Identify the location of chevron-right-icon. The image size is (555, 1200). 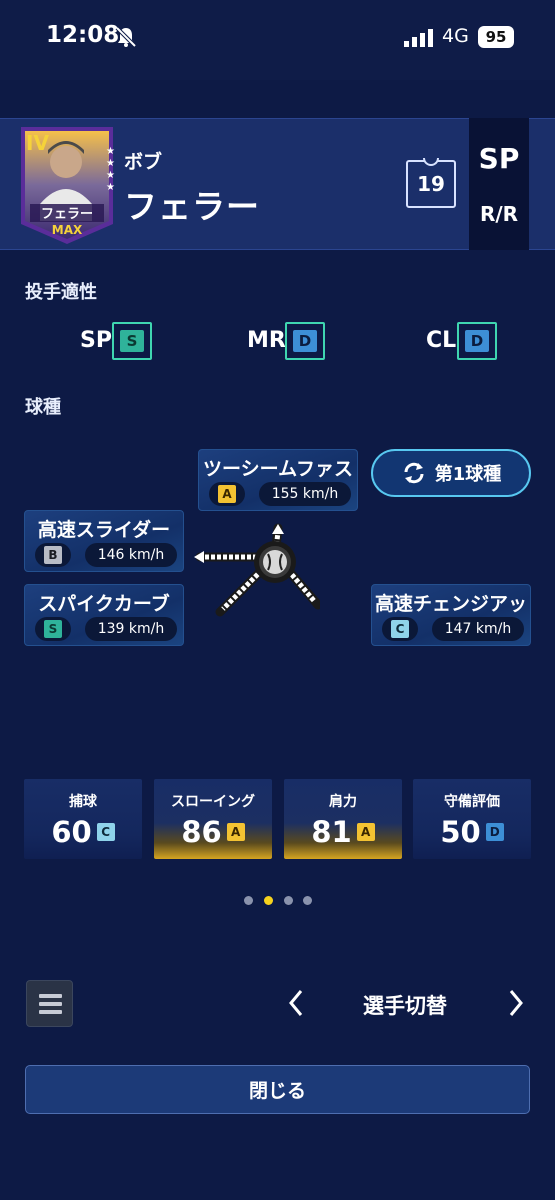
(516, 1003).